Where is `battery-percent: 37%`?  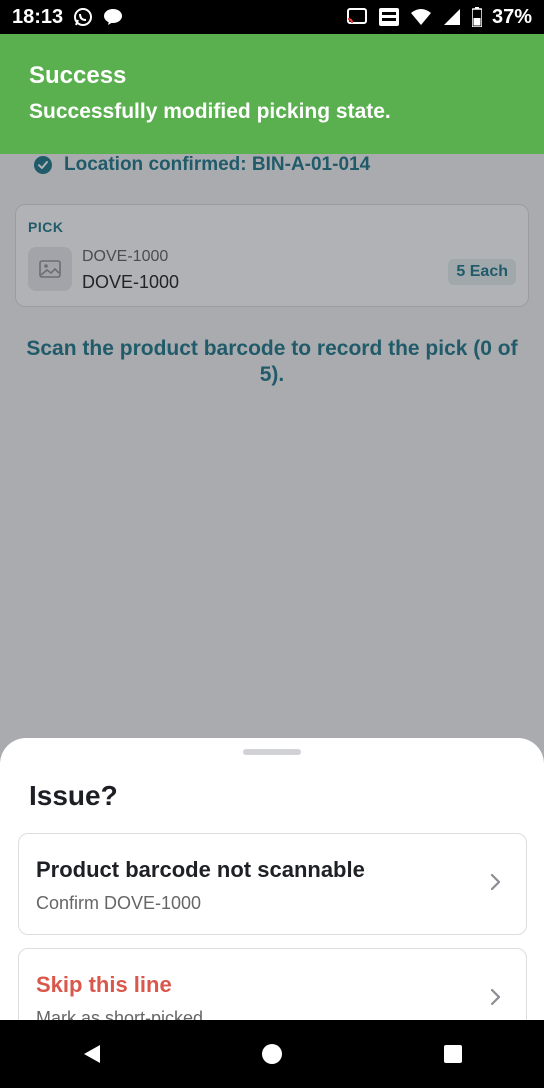
battery-percent: 37% is located at coordinates (511, 16).